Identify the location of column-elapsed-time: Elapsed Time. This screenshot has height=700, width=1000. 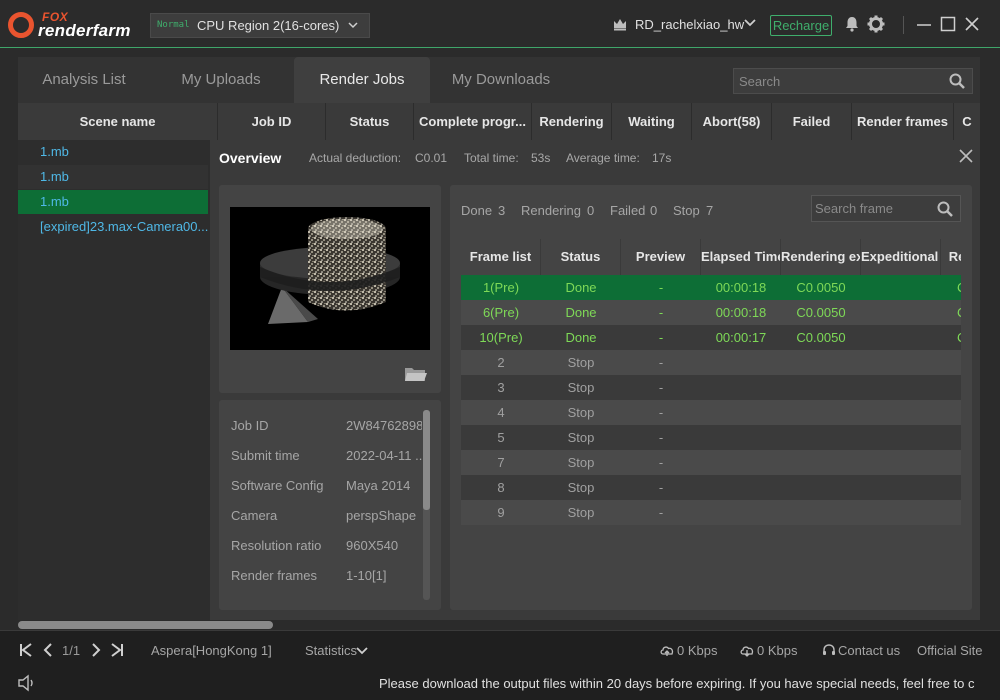
(741, 257).